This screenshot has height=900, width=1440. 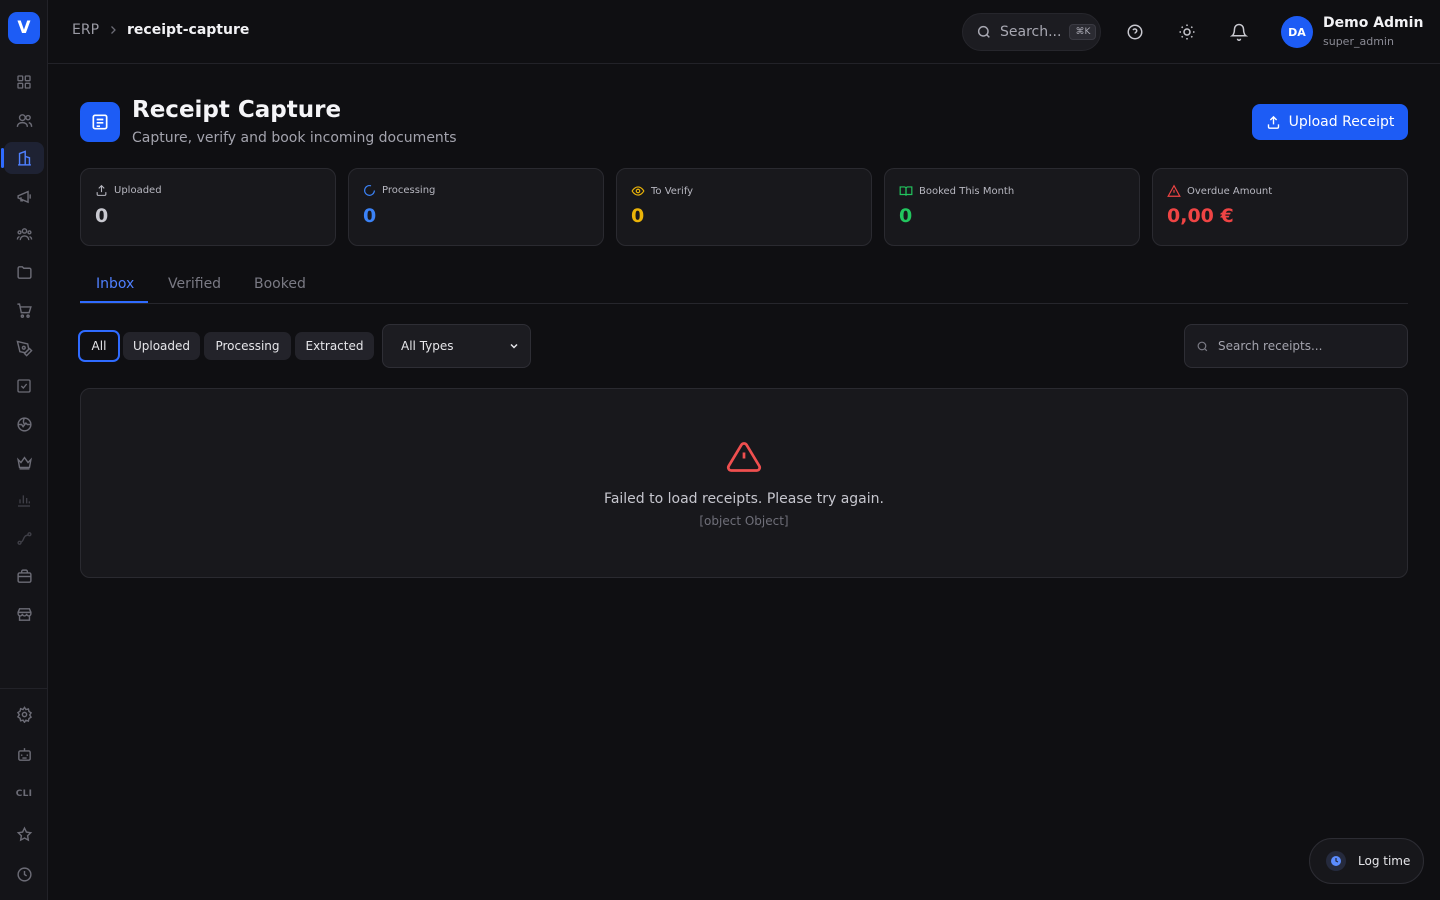 What do you see at coordinates (138, 190) in the screenshot?
I see `stat-label: Uploaded` at bounding box center [138, 190].